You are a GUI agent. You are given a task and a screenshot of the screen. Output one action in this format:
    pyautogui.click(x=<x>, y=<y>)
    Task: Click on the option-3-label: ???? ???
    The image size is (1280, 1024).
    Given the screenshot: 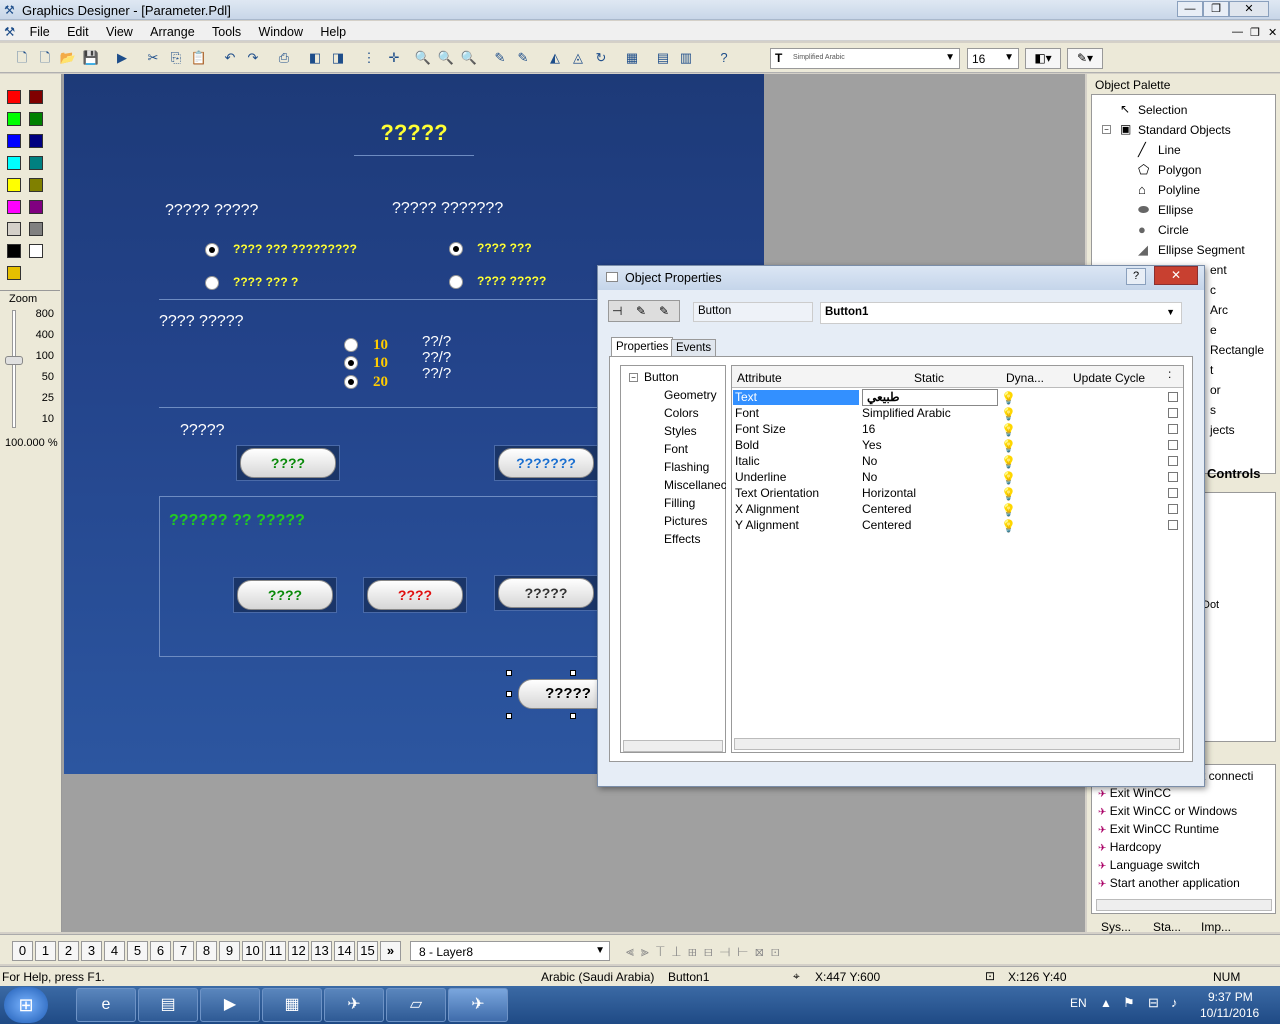 What is the action you would take?
    pyautogui.click(x=504, y=248)
    